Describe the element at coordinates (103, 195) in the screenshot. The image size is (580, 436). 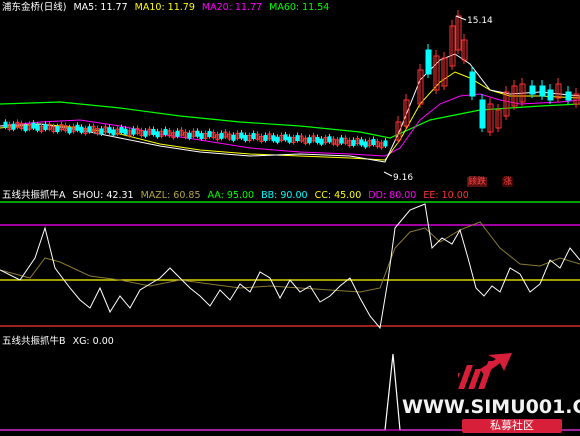
I see `shou-label: SHOU: 42.31` at that location.